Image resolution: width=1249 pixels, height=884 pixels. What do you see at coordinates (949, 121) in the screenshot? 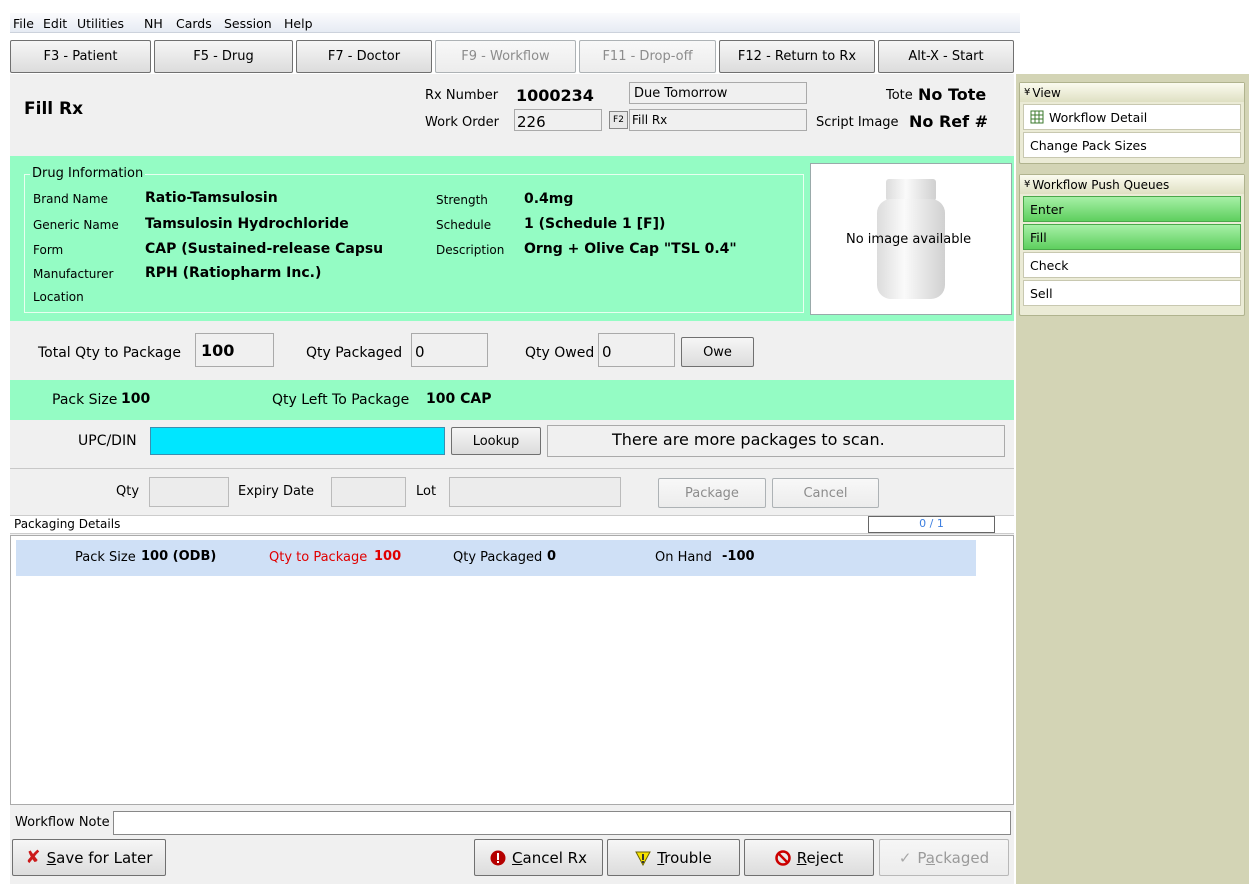
I see `script-image-value: No Ref #` at bounding box center [949, 121].